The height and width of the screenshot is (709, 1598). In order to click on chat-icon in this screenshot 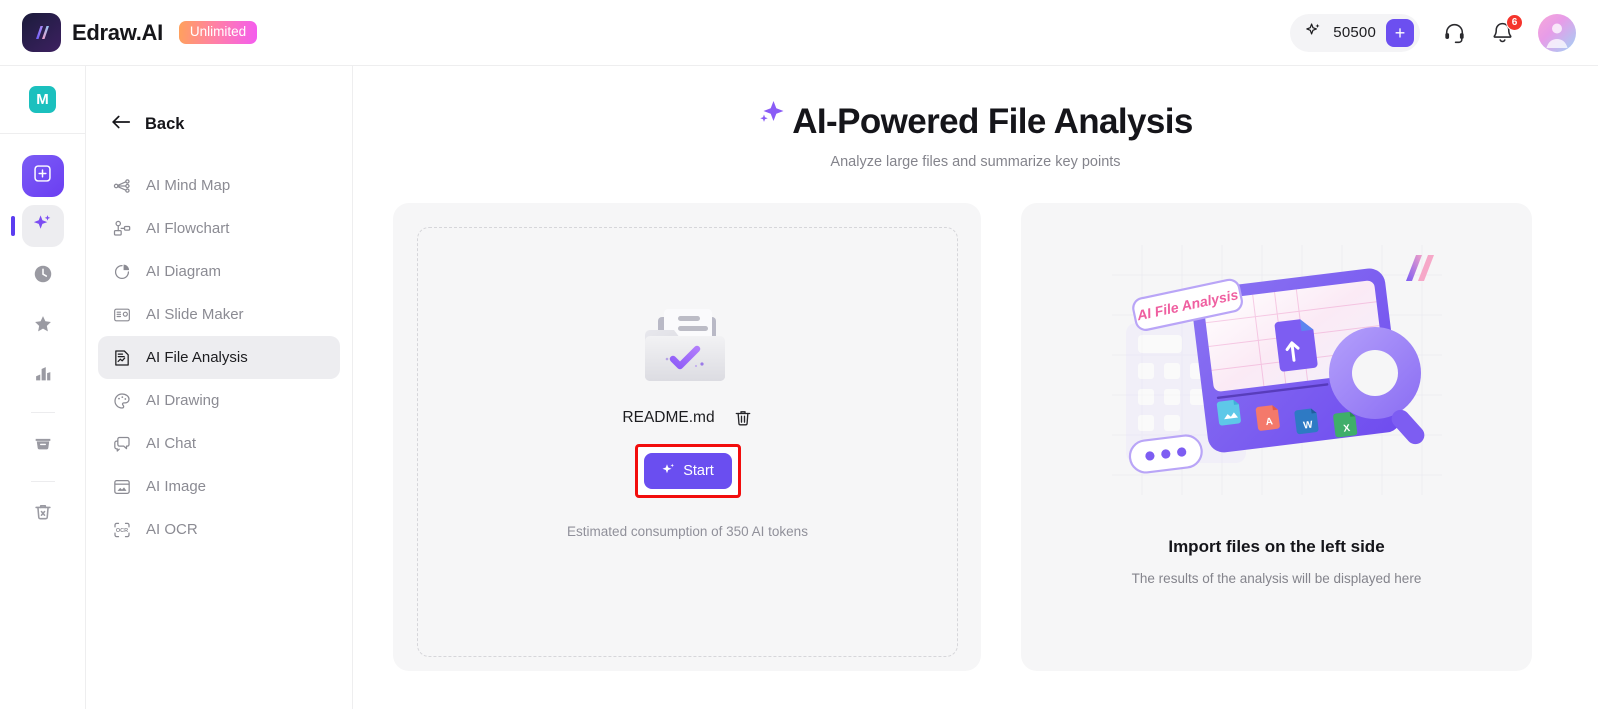, I will do `click(122, 444)`.